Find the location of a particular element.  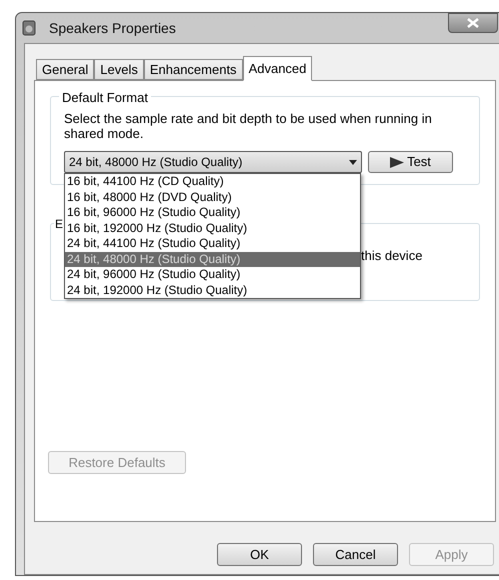

tab: General is located at coordinates (65, 69).